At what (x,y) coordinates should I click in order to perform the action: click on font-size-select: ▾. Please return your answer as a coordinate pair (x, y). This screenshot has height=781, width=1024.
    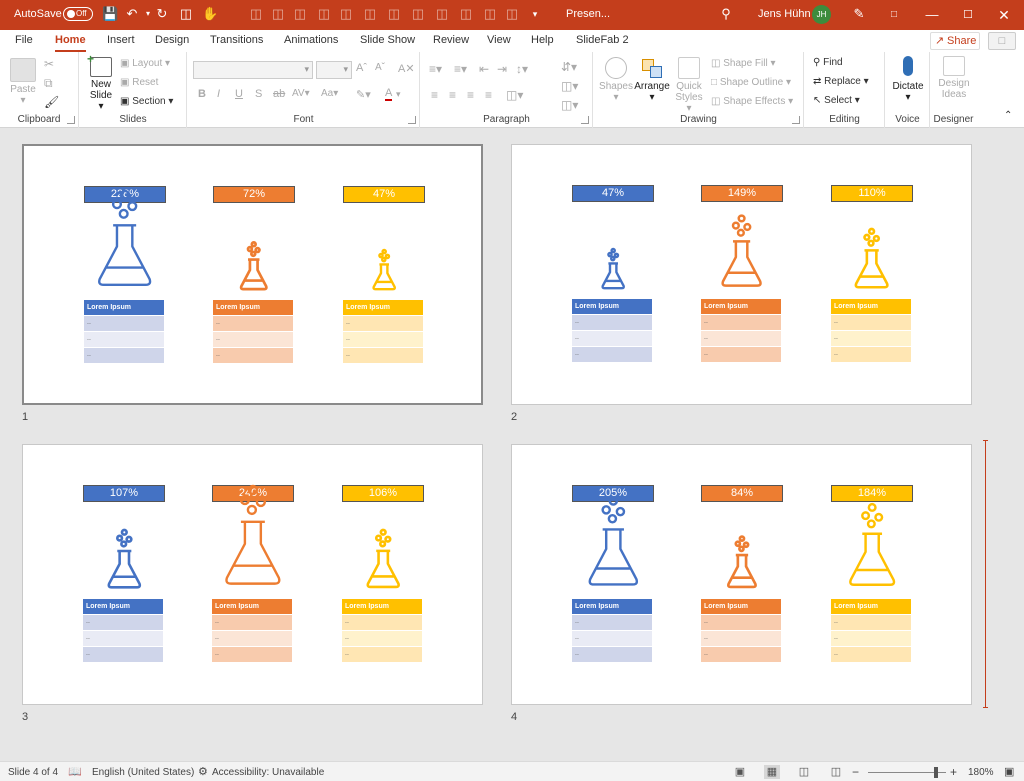
    Looking at the image, I should click on (334, 70).